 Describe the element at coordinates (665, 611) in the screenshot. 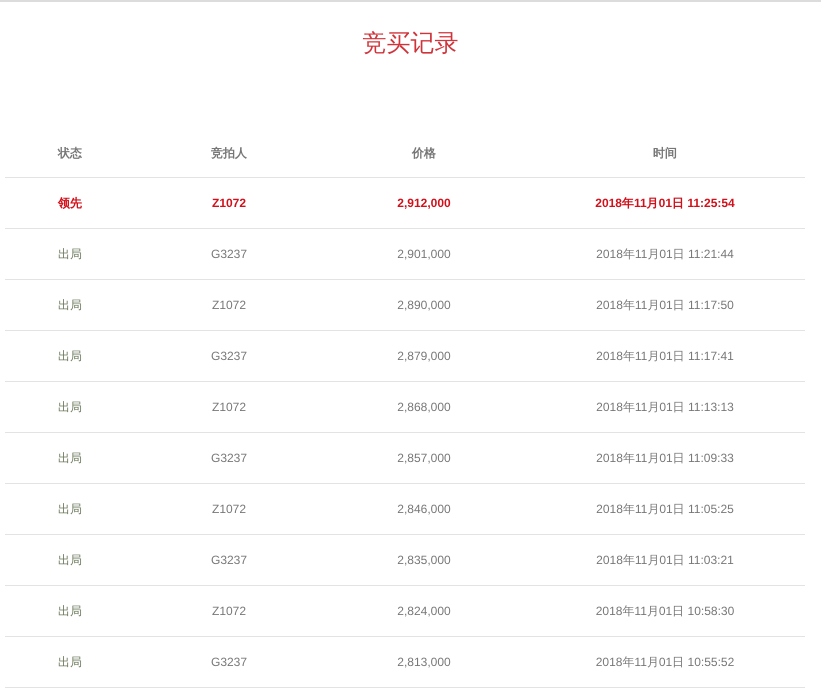

I see `time-cell: 2018年11月01日 10:58:30` at that location.